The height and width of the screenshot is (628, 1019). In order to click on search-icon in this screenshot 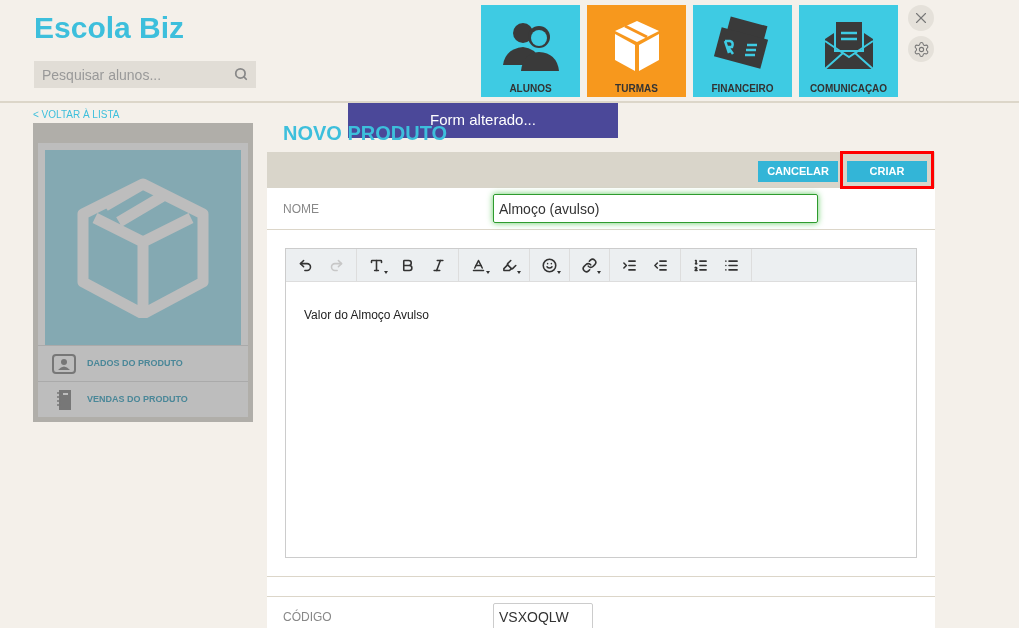, I will do `click(241, 74)`.